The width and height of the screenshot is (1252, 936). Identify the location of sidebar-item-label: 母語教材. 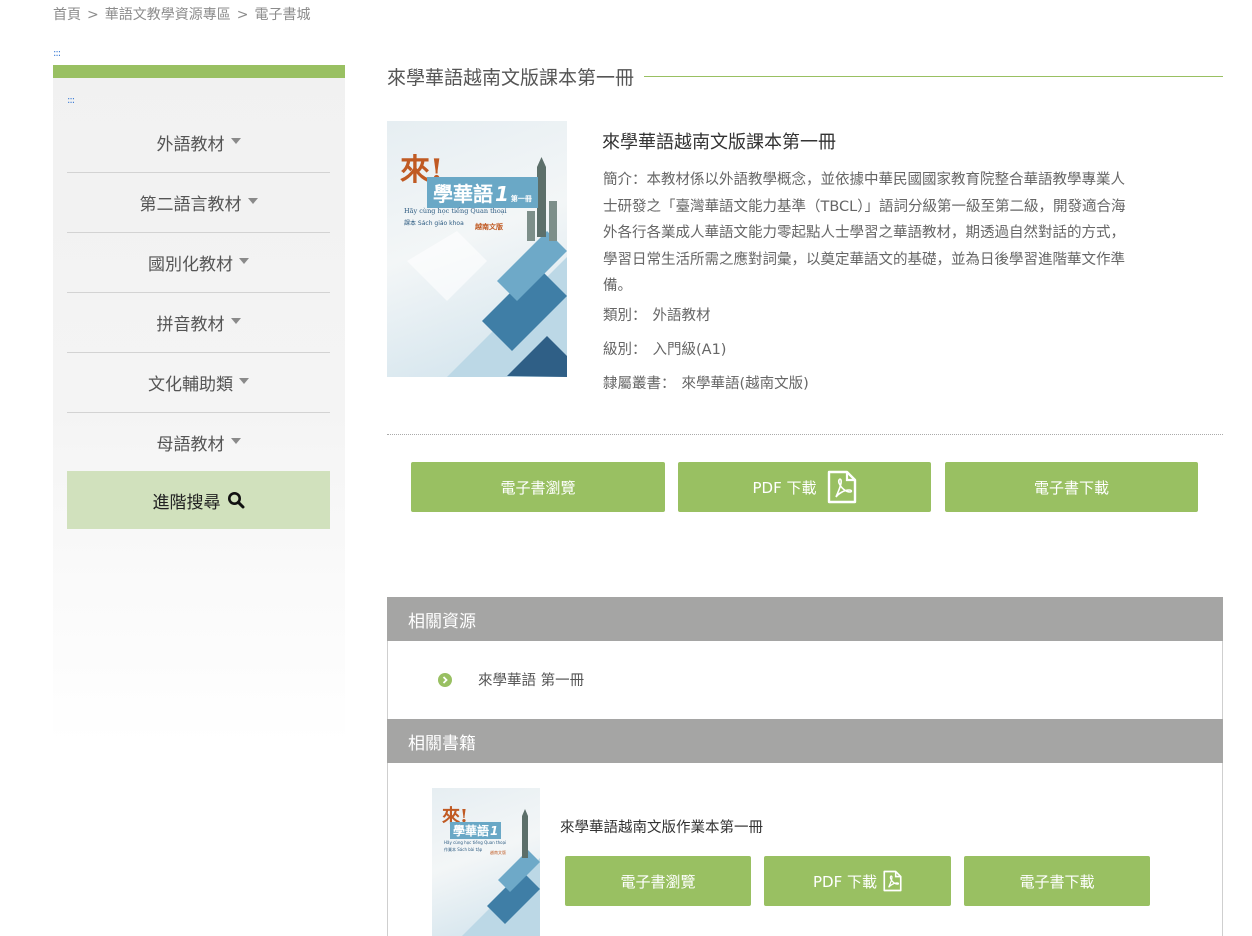
(190, 445).